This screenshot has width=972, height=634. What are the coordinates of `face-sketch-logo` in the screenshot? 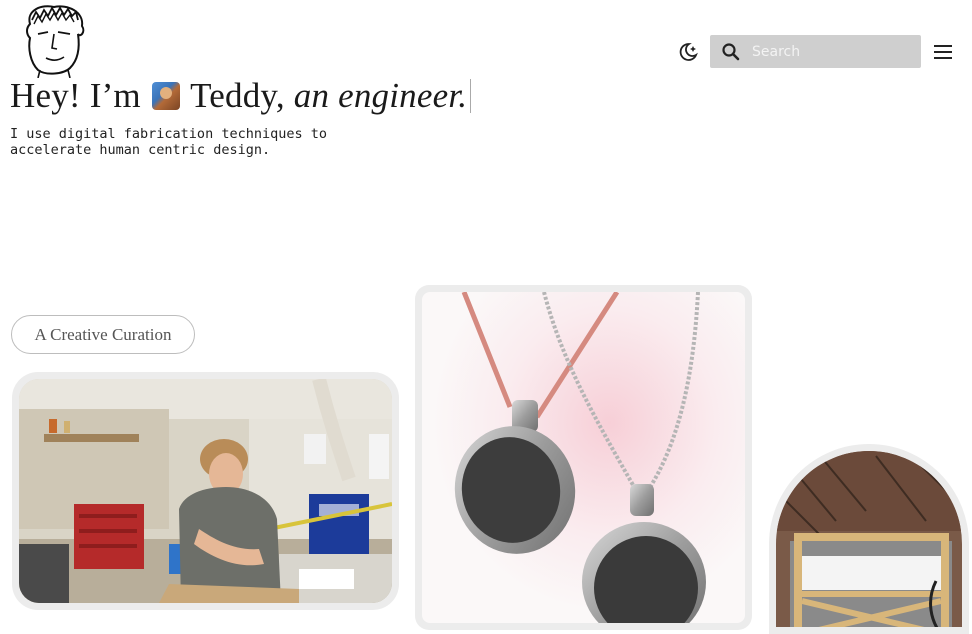 It's located at (54, 41).